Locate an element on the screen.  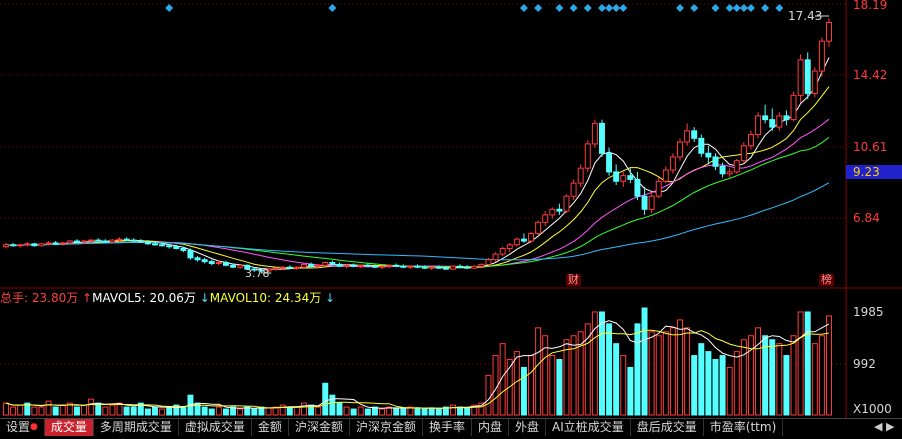
tab-volume: 成交量 is located at coordinates (69, 427).